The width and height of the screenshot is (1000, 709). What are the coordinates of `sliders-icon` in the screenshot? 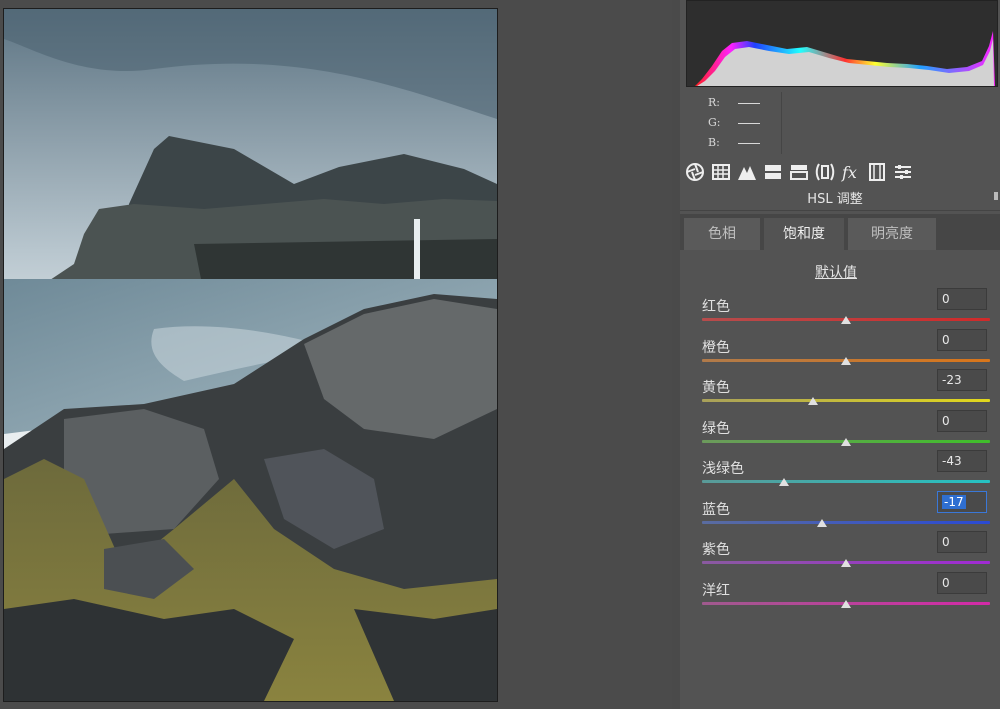 It's located at (903, 172).